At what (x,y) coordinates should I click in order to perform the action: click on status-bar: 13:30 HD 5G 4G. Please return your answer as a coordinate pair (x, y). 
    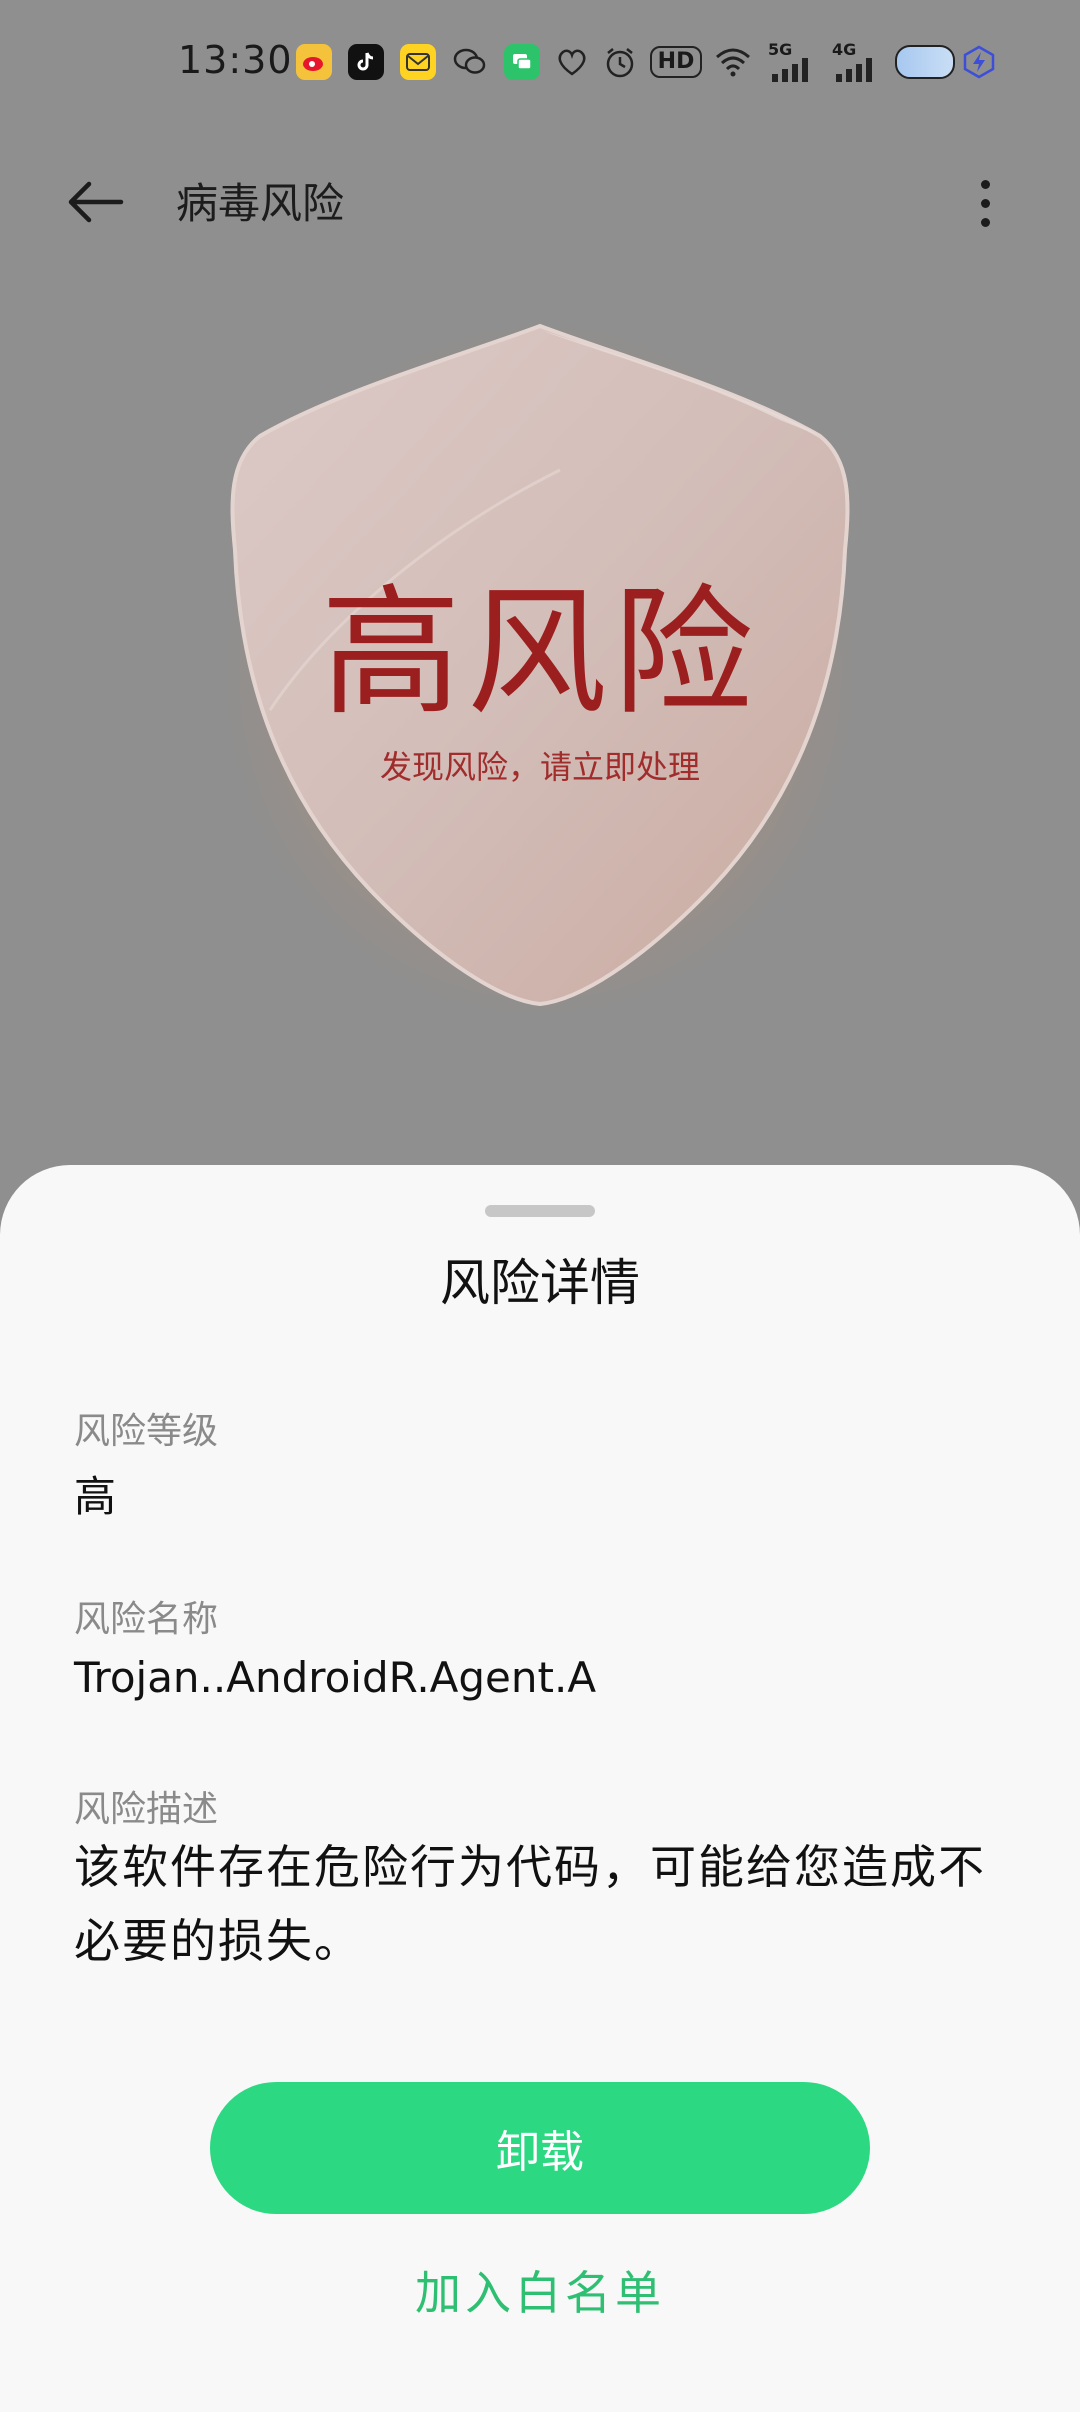
    Looking at the image, I should click on (540, 60).